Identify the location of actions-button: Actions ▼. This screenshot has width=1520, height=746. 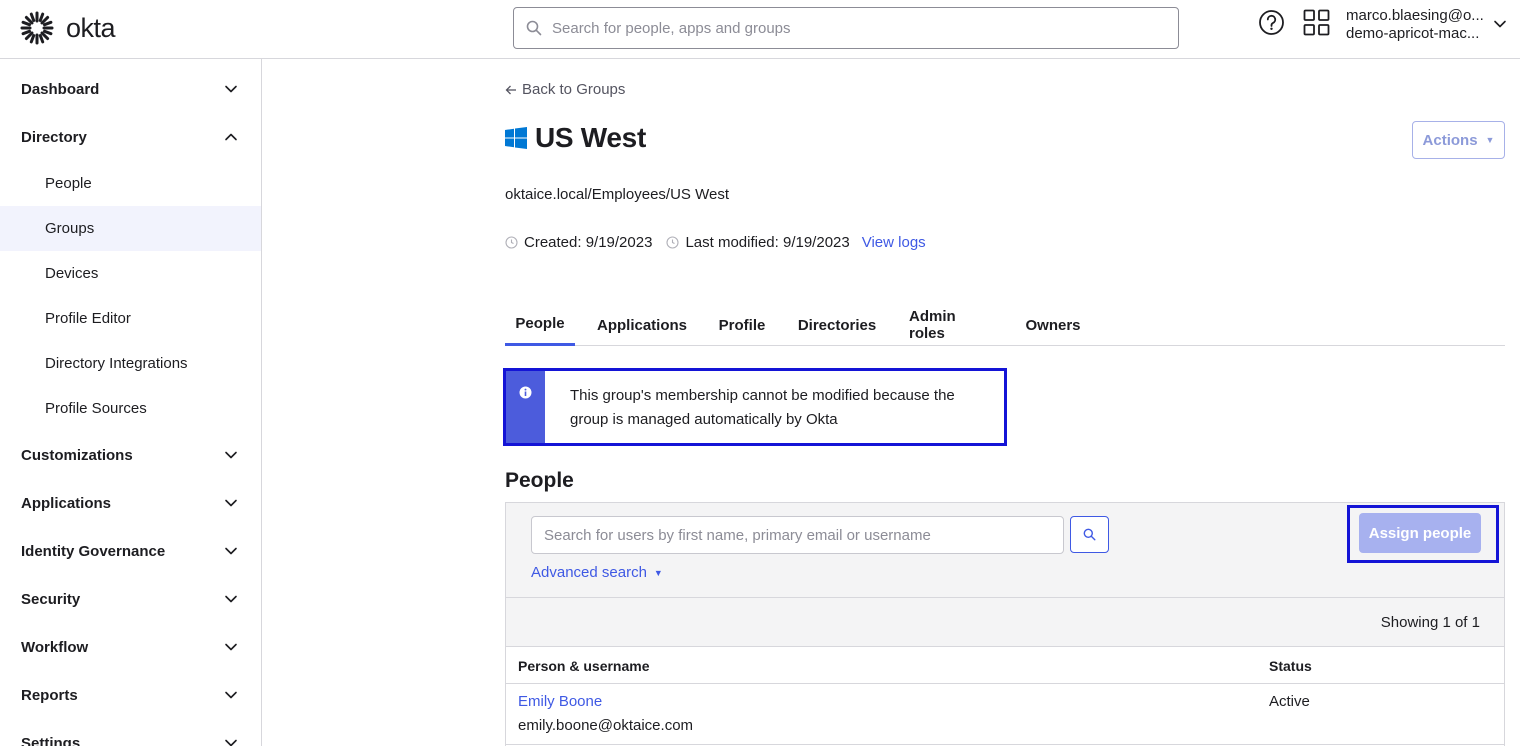
(1458, 140).